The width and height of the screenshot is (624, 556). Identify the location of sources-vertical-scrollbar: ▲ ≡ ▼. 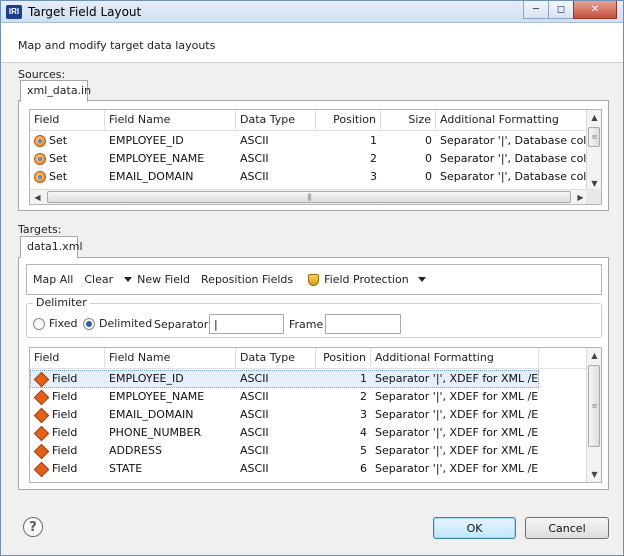
(593, 150).